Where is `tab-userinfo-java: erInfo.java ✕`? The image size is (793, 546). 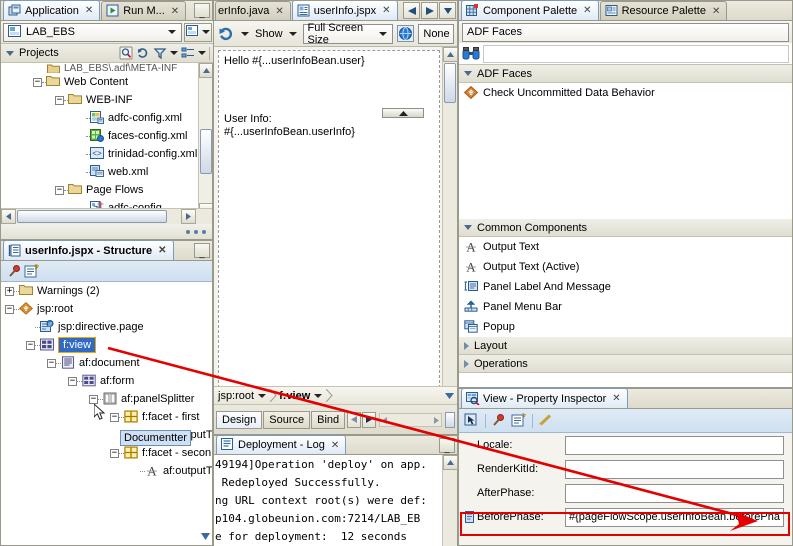
tab-userinfo-java: erInfo.java ✕ is located at coordinates (253, 10).